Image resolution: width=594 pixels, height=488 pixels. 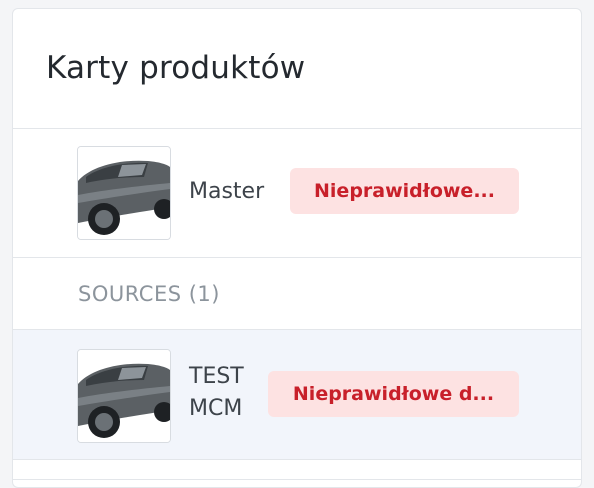 I want to click on list-continuation, so click(x=297, y=470).